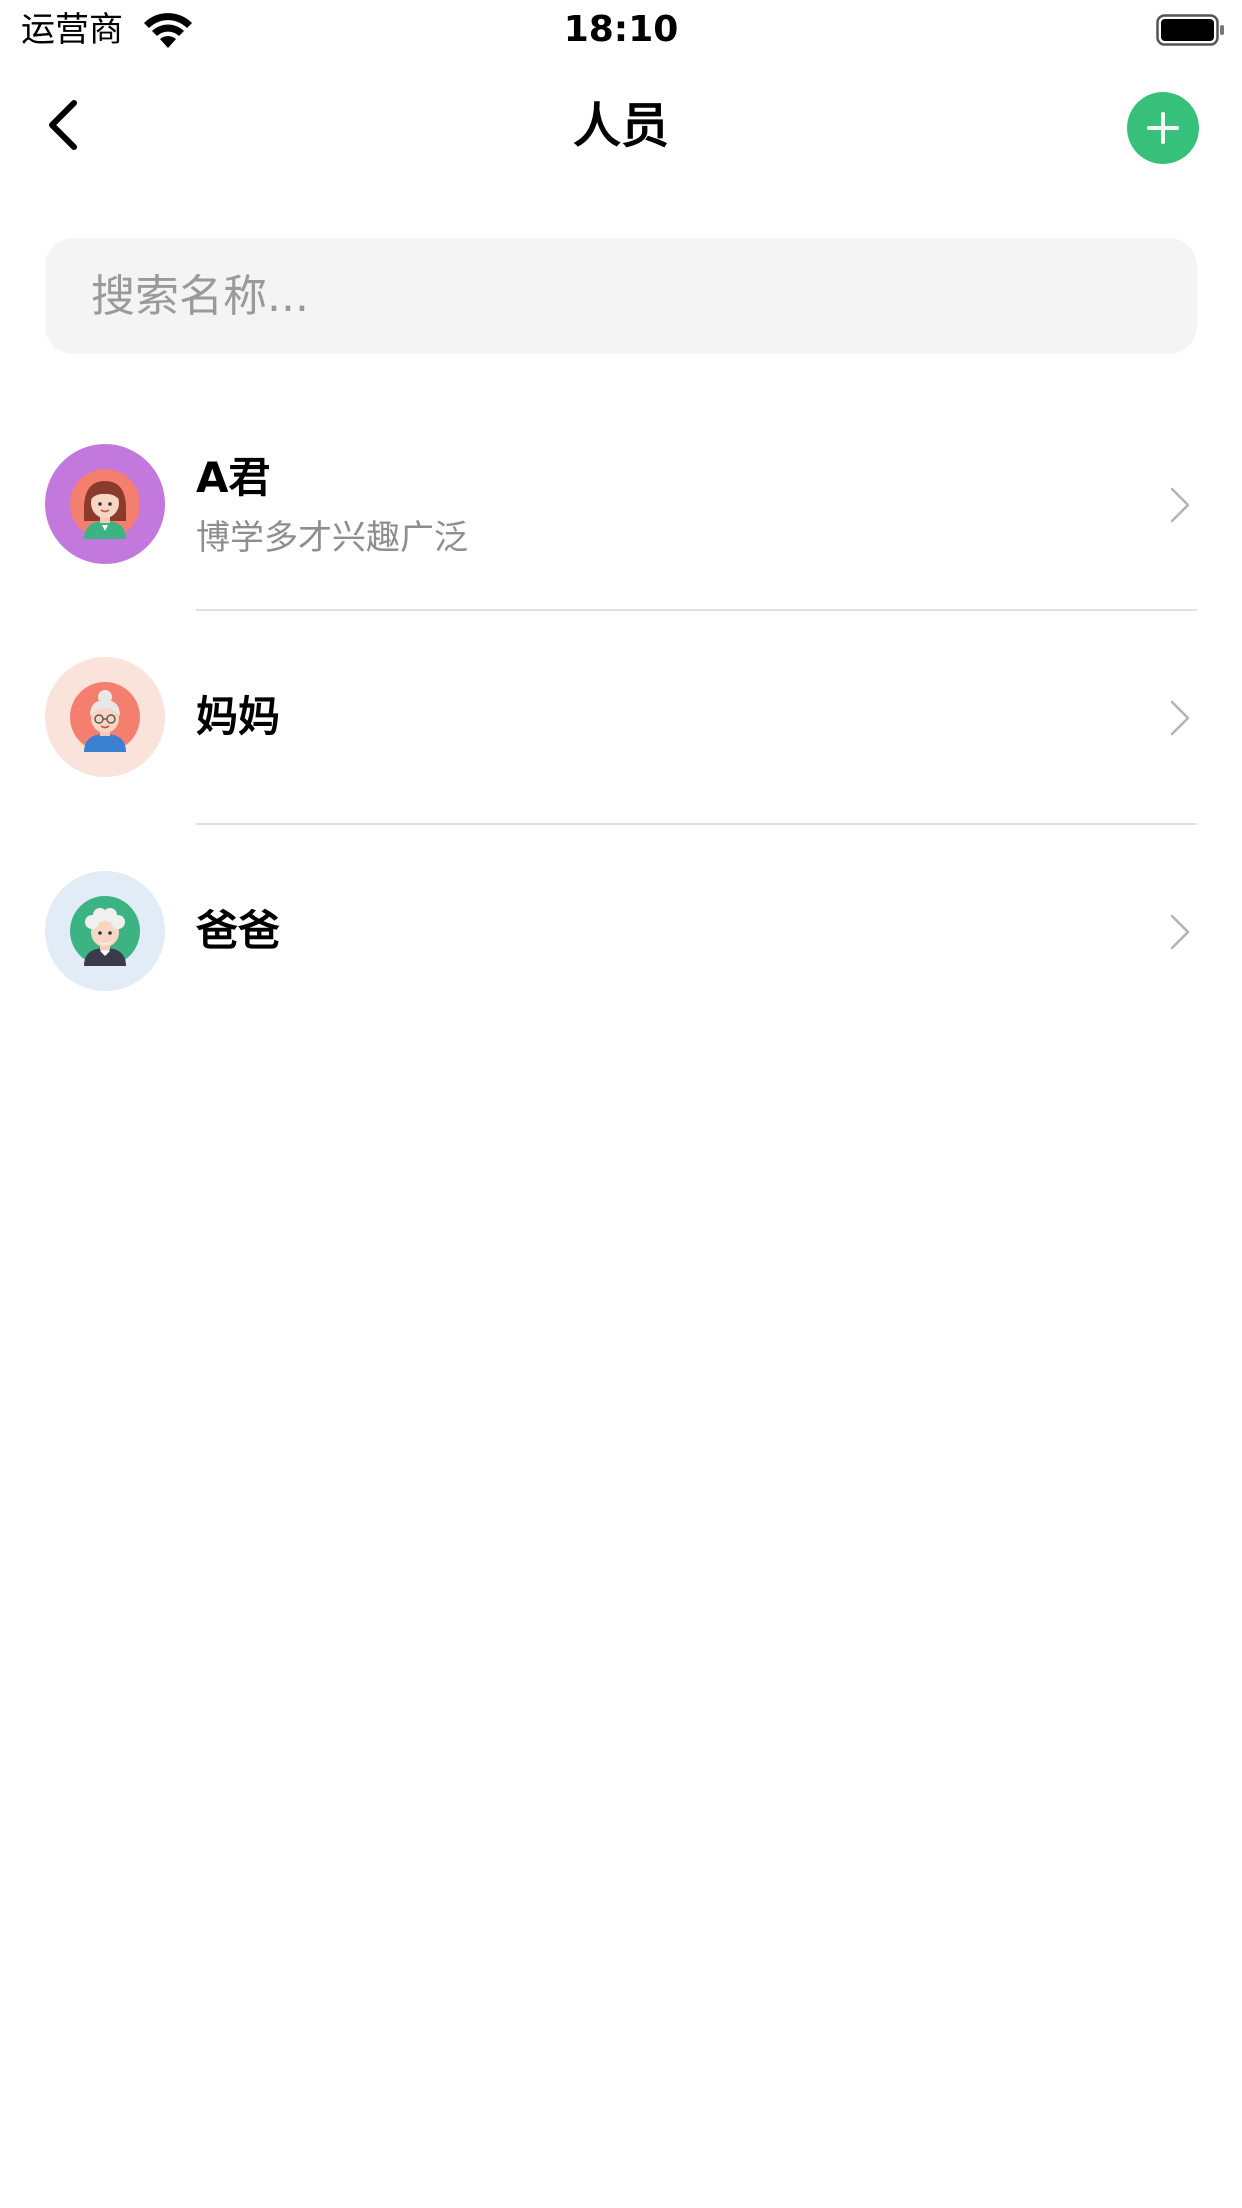  Describe the element at coordinates (631, 296) in the screenshot. I see `search-input` at that location.